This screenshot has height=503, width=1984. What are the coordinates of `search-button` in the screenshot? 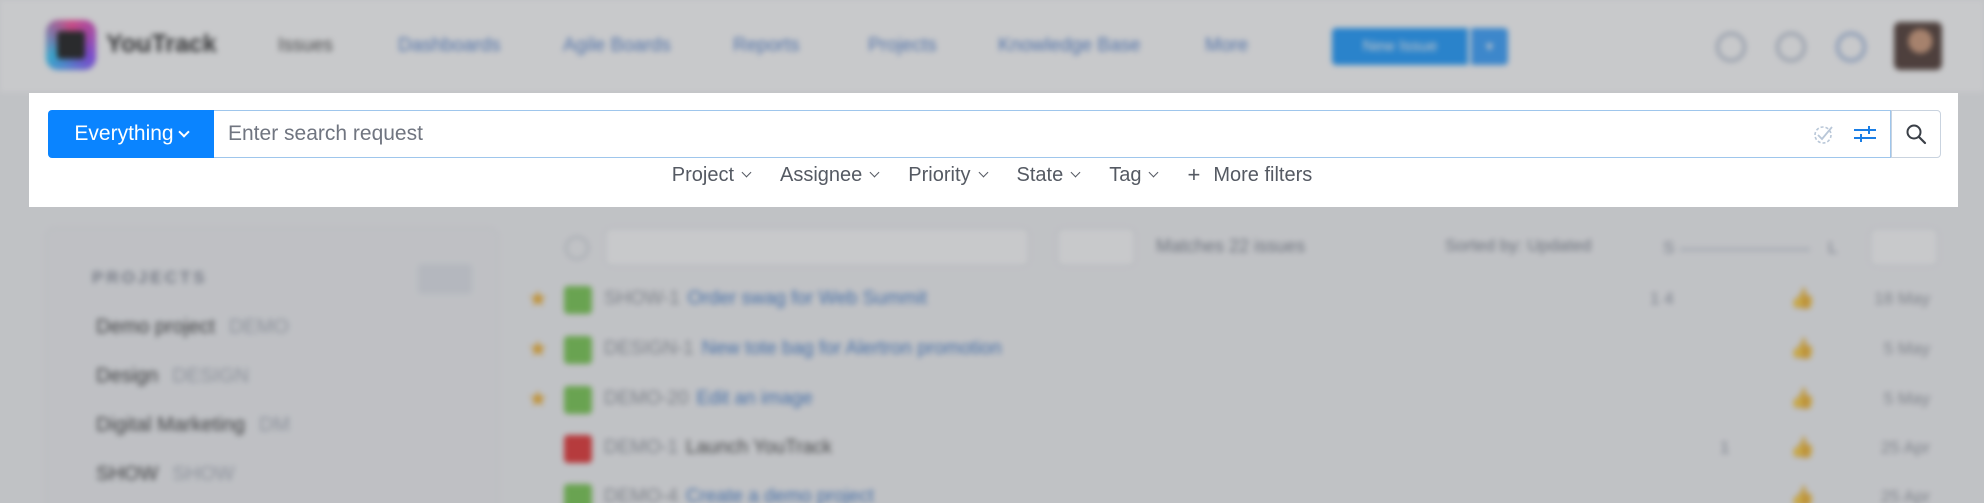 It's located at (1916, 134).